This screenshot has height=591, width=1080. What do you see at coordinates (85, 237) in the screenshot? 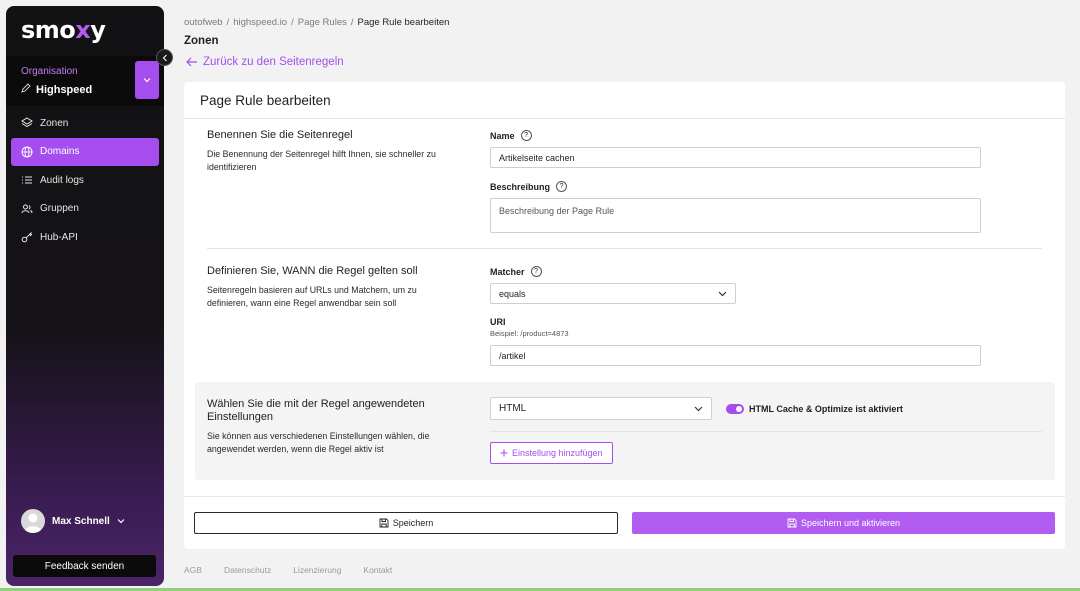
I see `sidebar-item-hub-api: Hub-API` at bounding box center [85, 237].